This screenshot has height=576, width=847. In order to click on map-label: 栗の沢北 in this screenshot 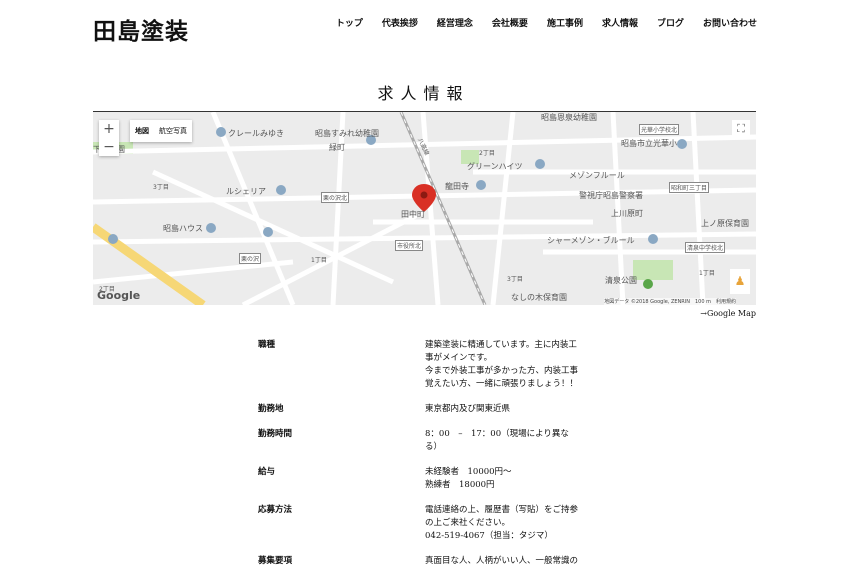, I will do `click(335, 197)`.